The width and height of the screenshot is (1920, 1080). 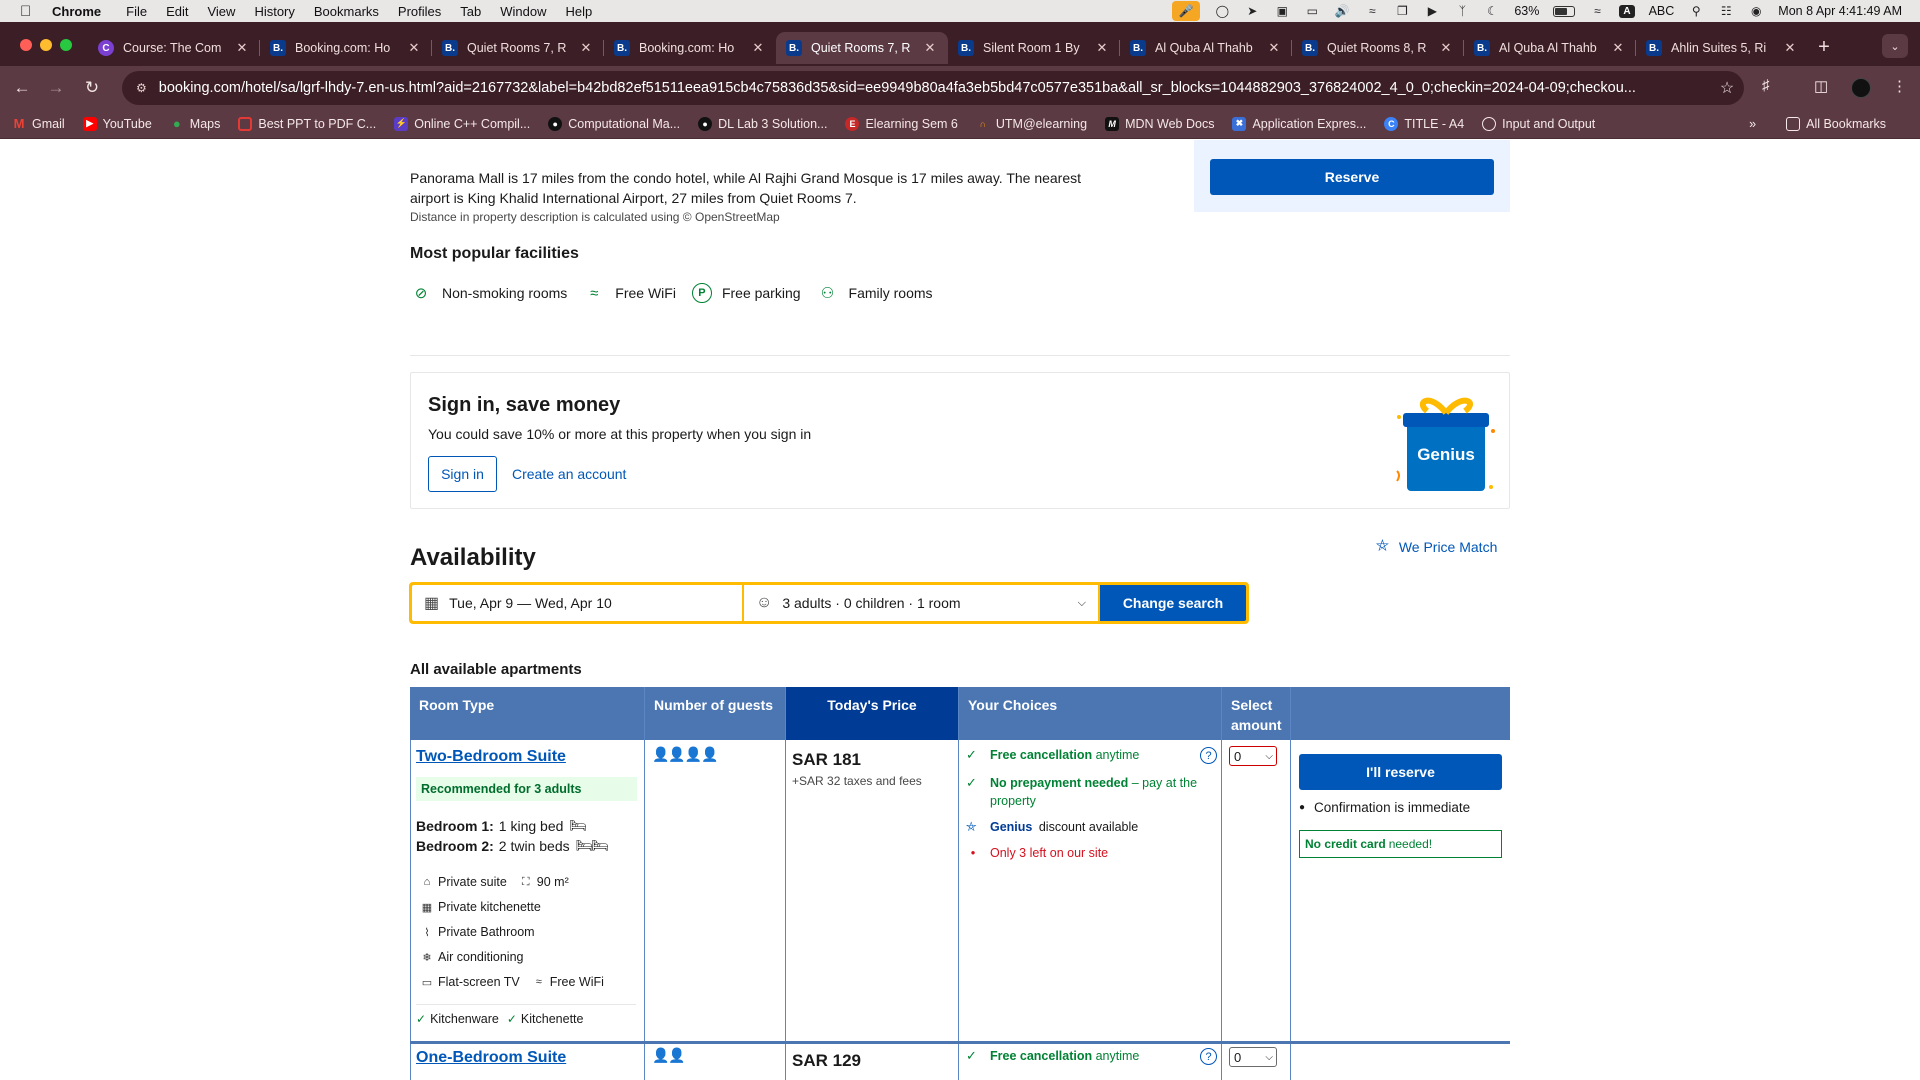 I want to click on room-name-link: One-Bedroom Suite, so click(x=491, y=1058).